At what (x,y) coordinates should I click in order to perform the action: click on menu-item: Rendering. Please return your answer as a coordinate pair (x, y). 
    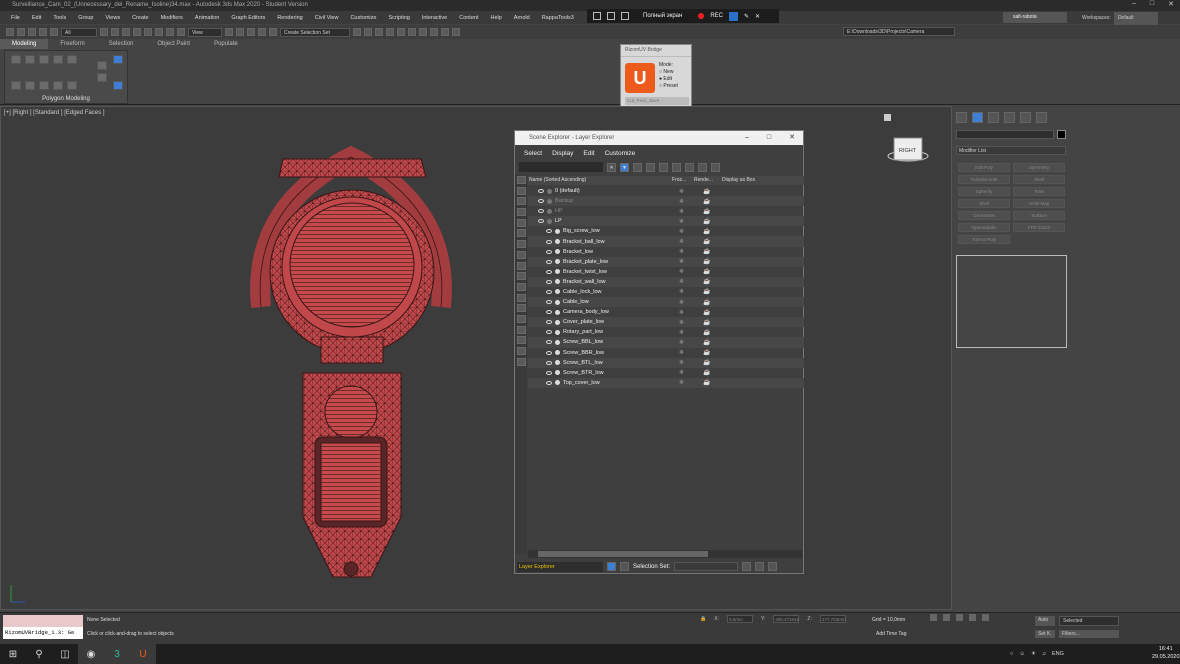
    Looking at the image, I should click on (289, 18).